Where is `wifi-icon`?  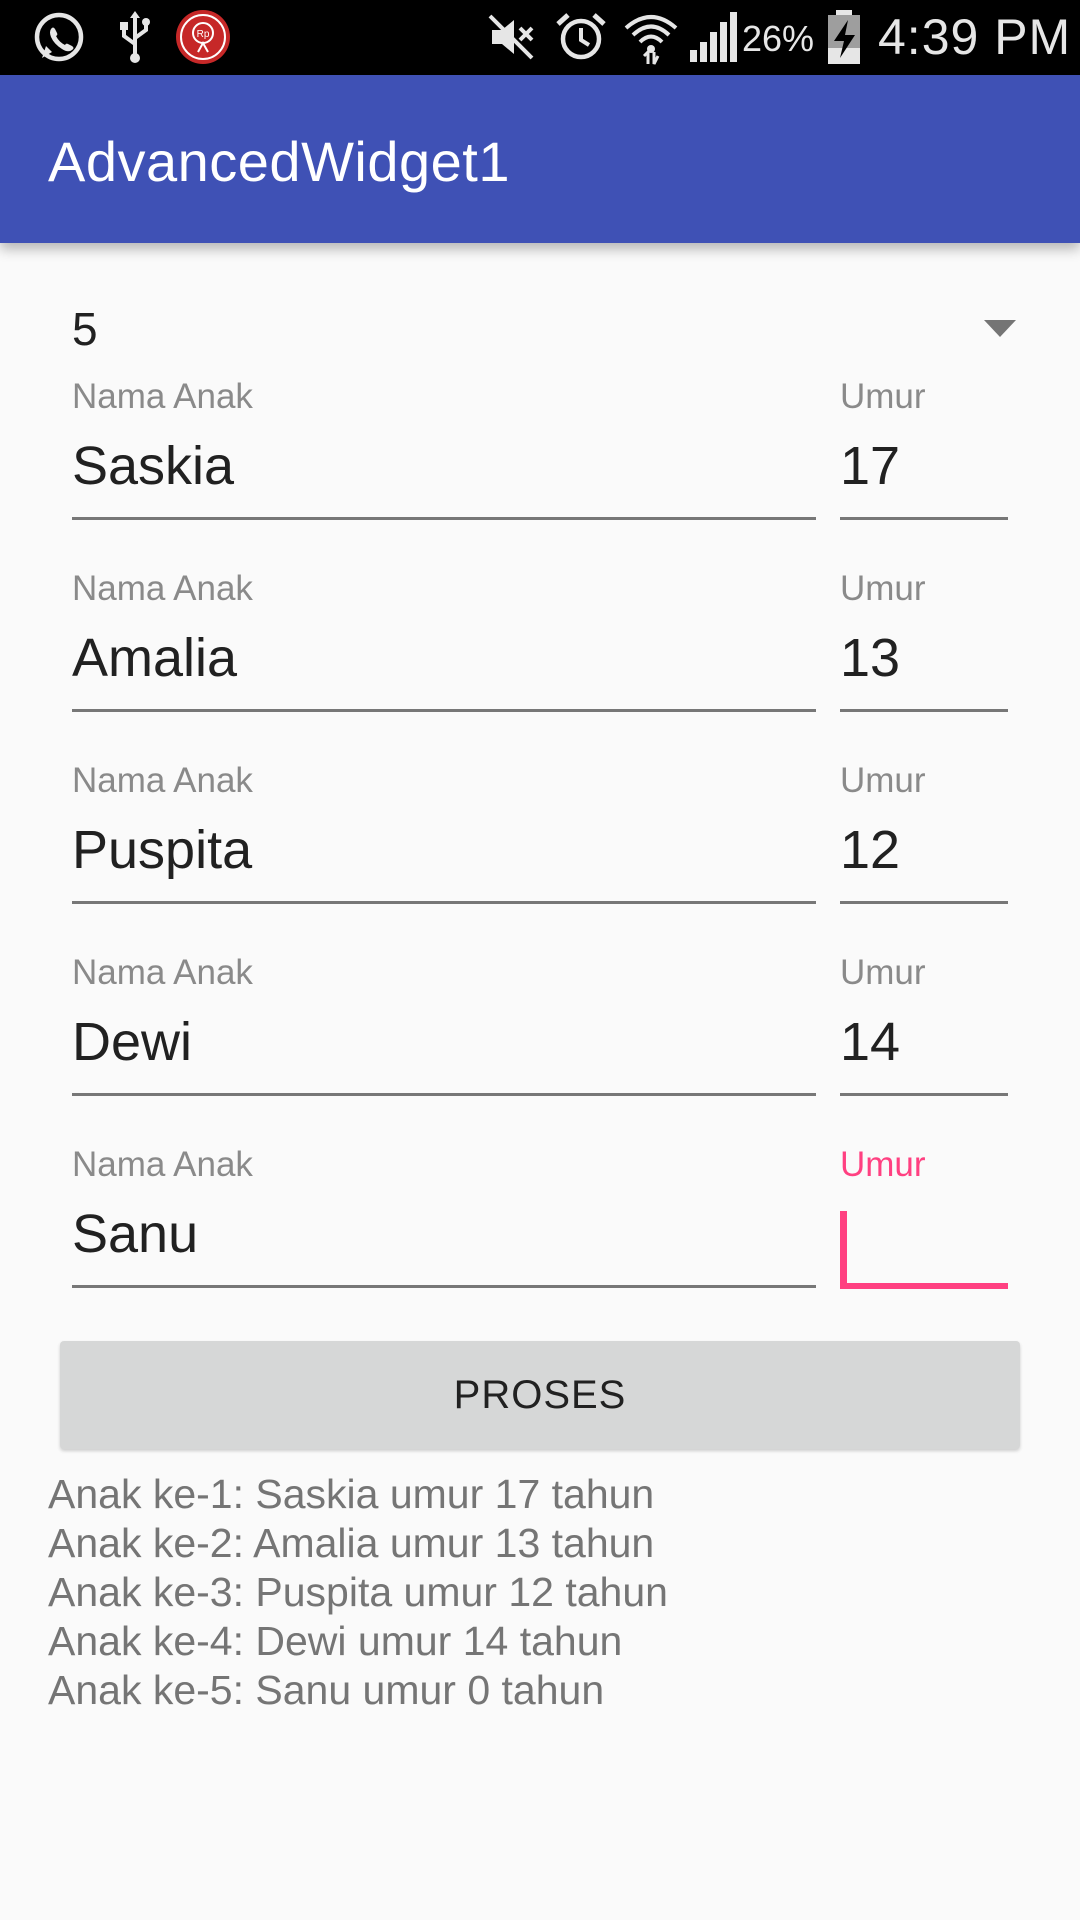
wifi-icon is located at coordinates (651, 40).